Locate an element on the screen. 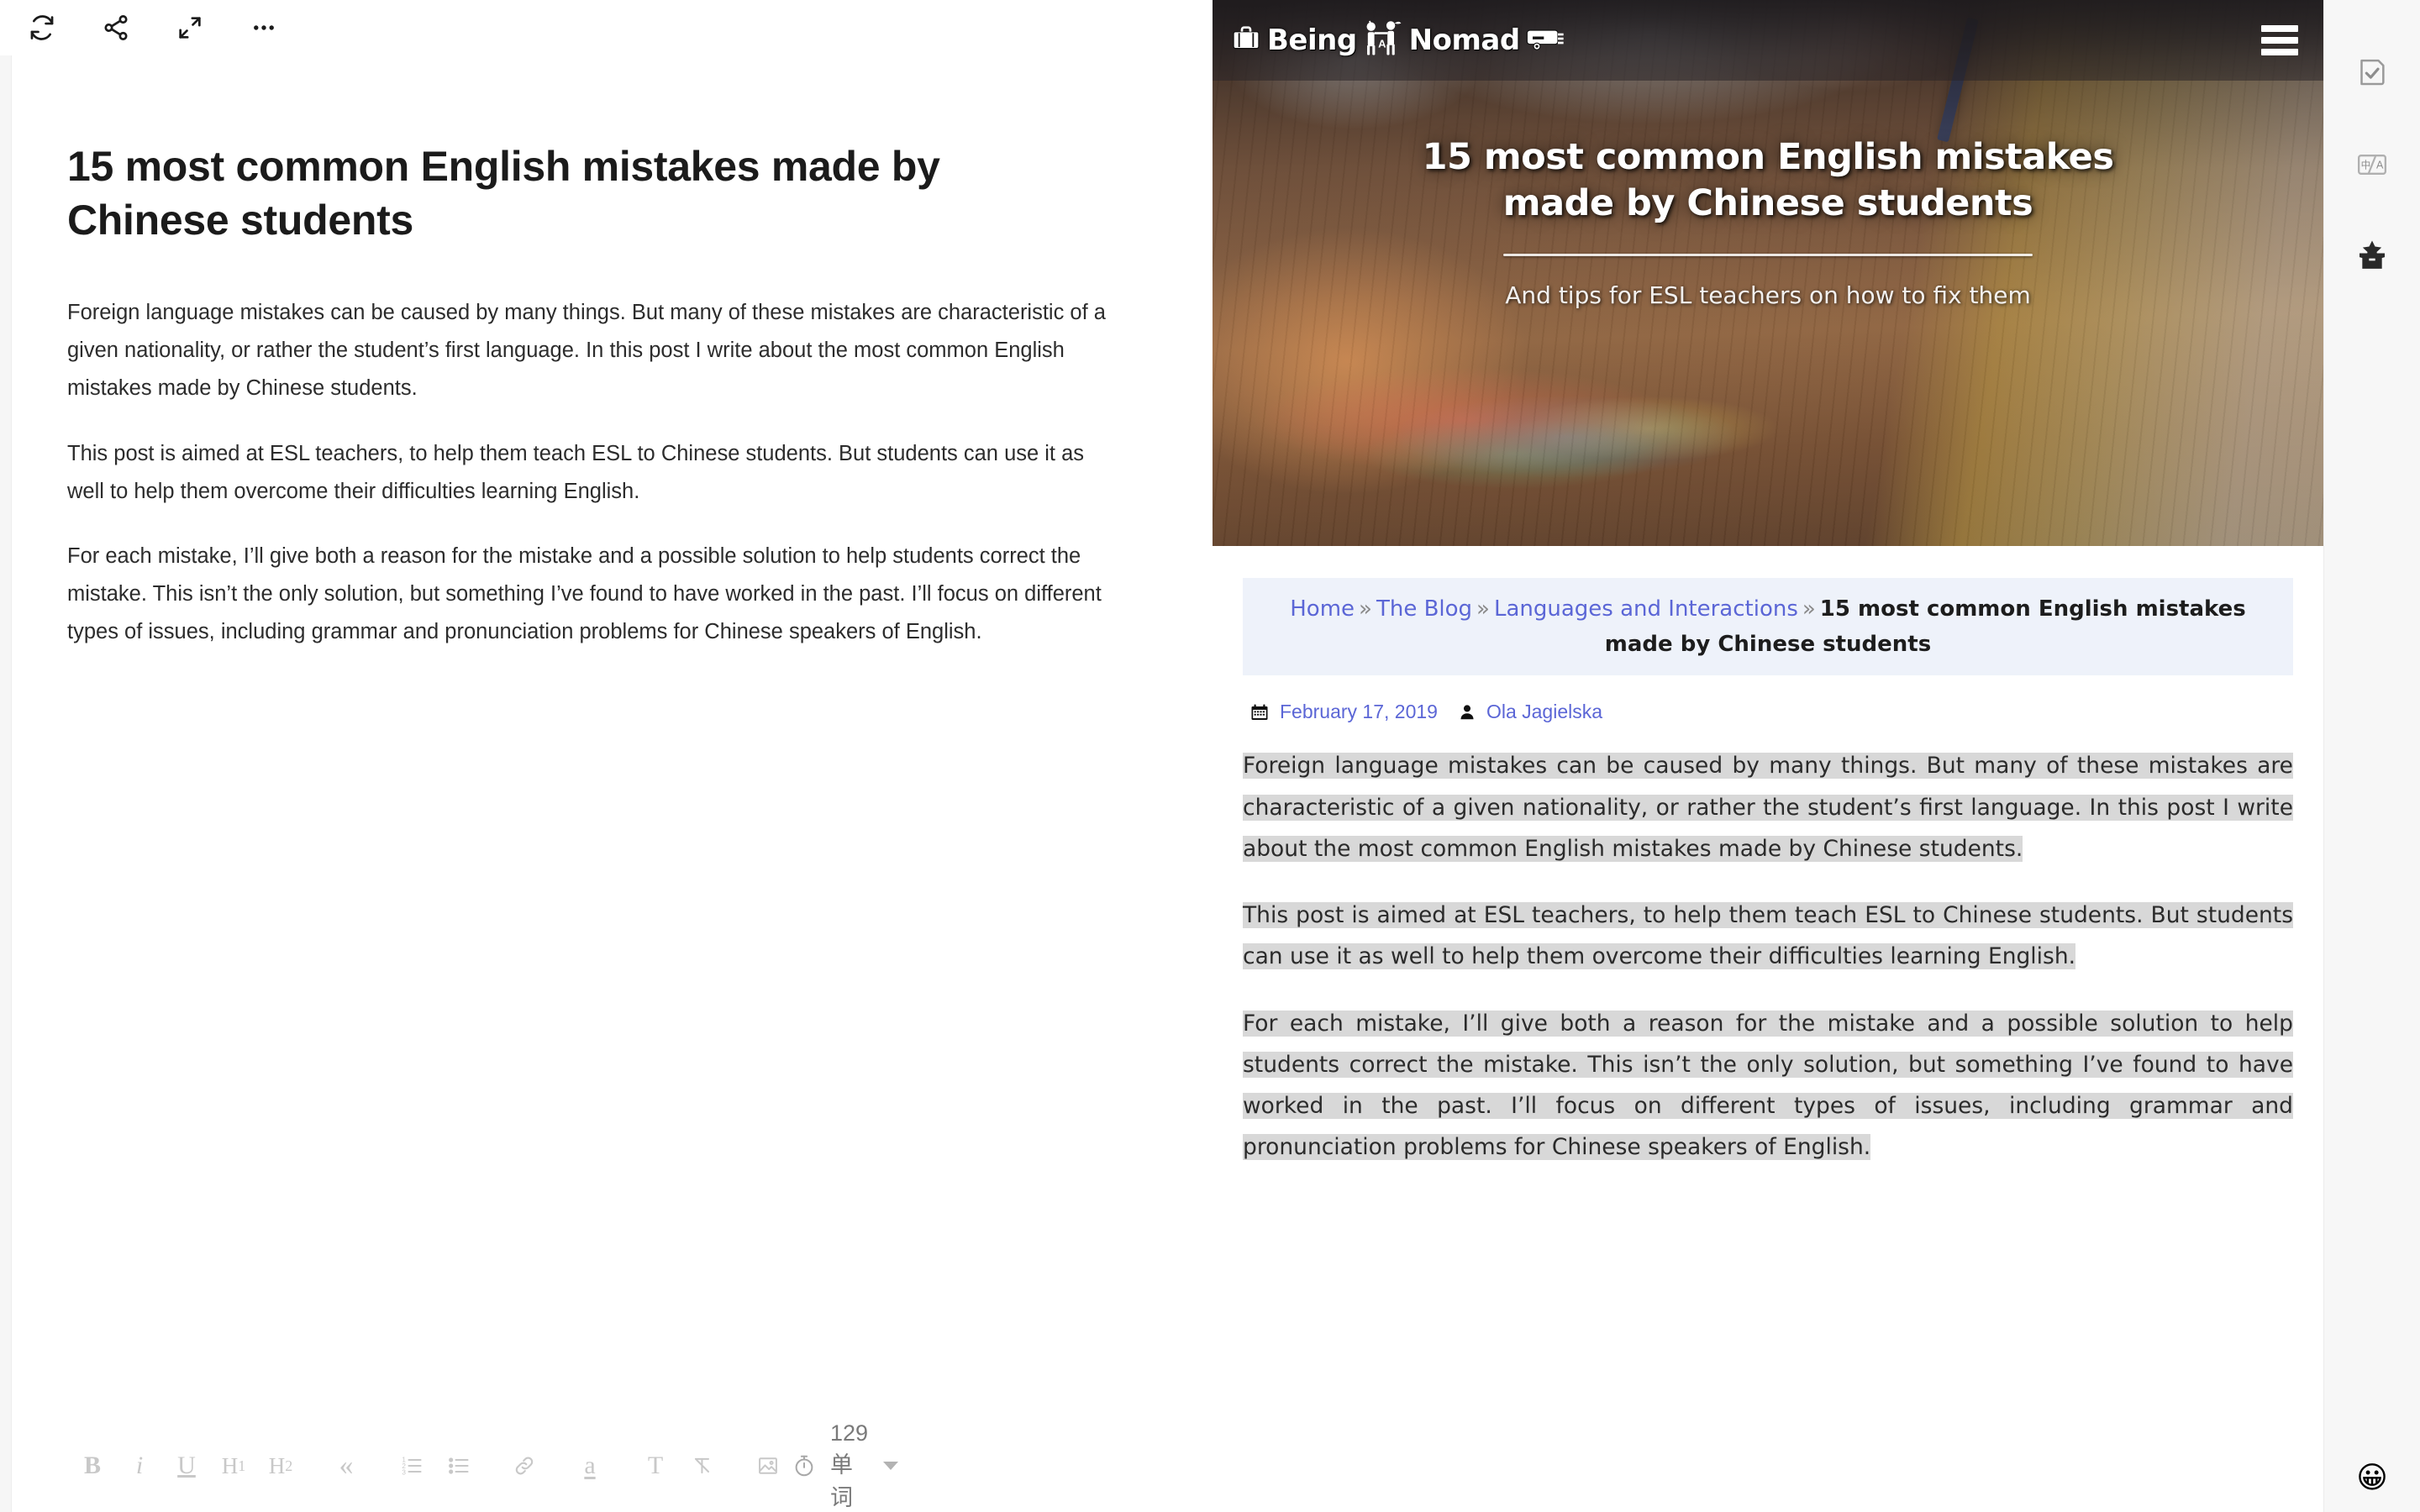 This screenshot has height=1512, width=2420. fullscreen-icon is located at coordinates (189, 27).